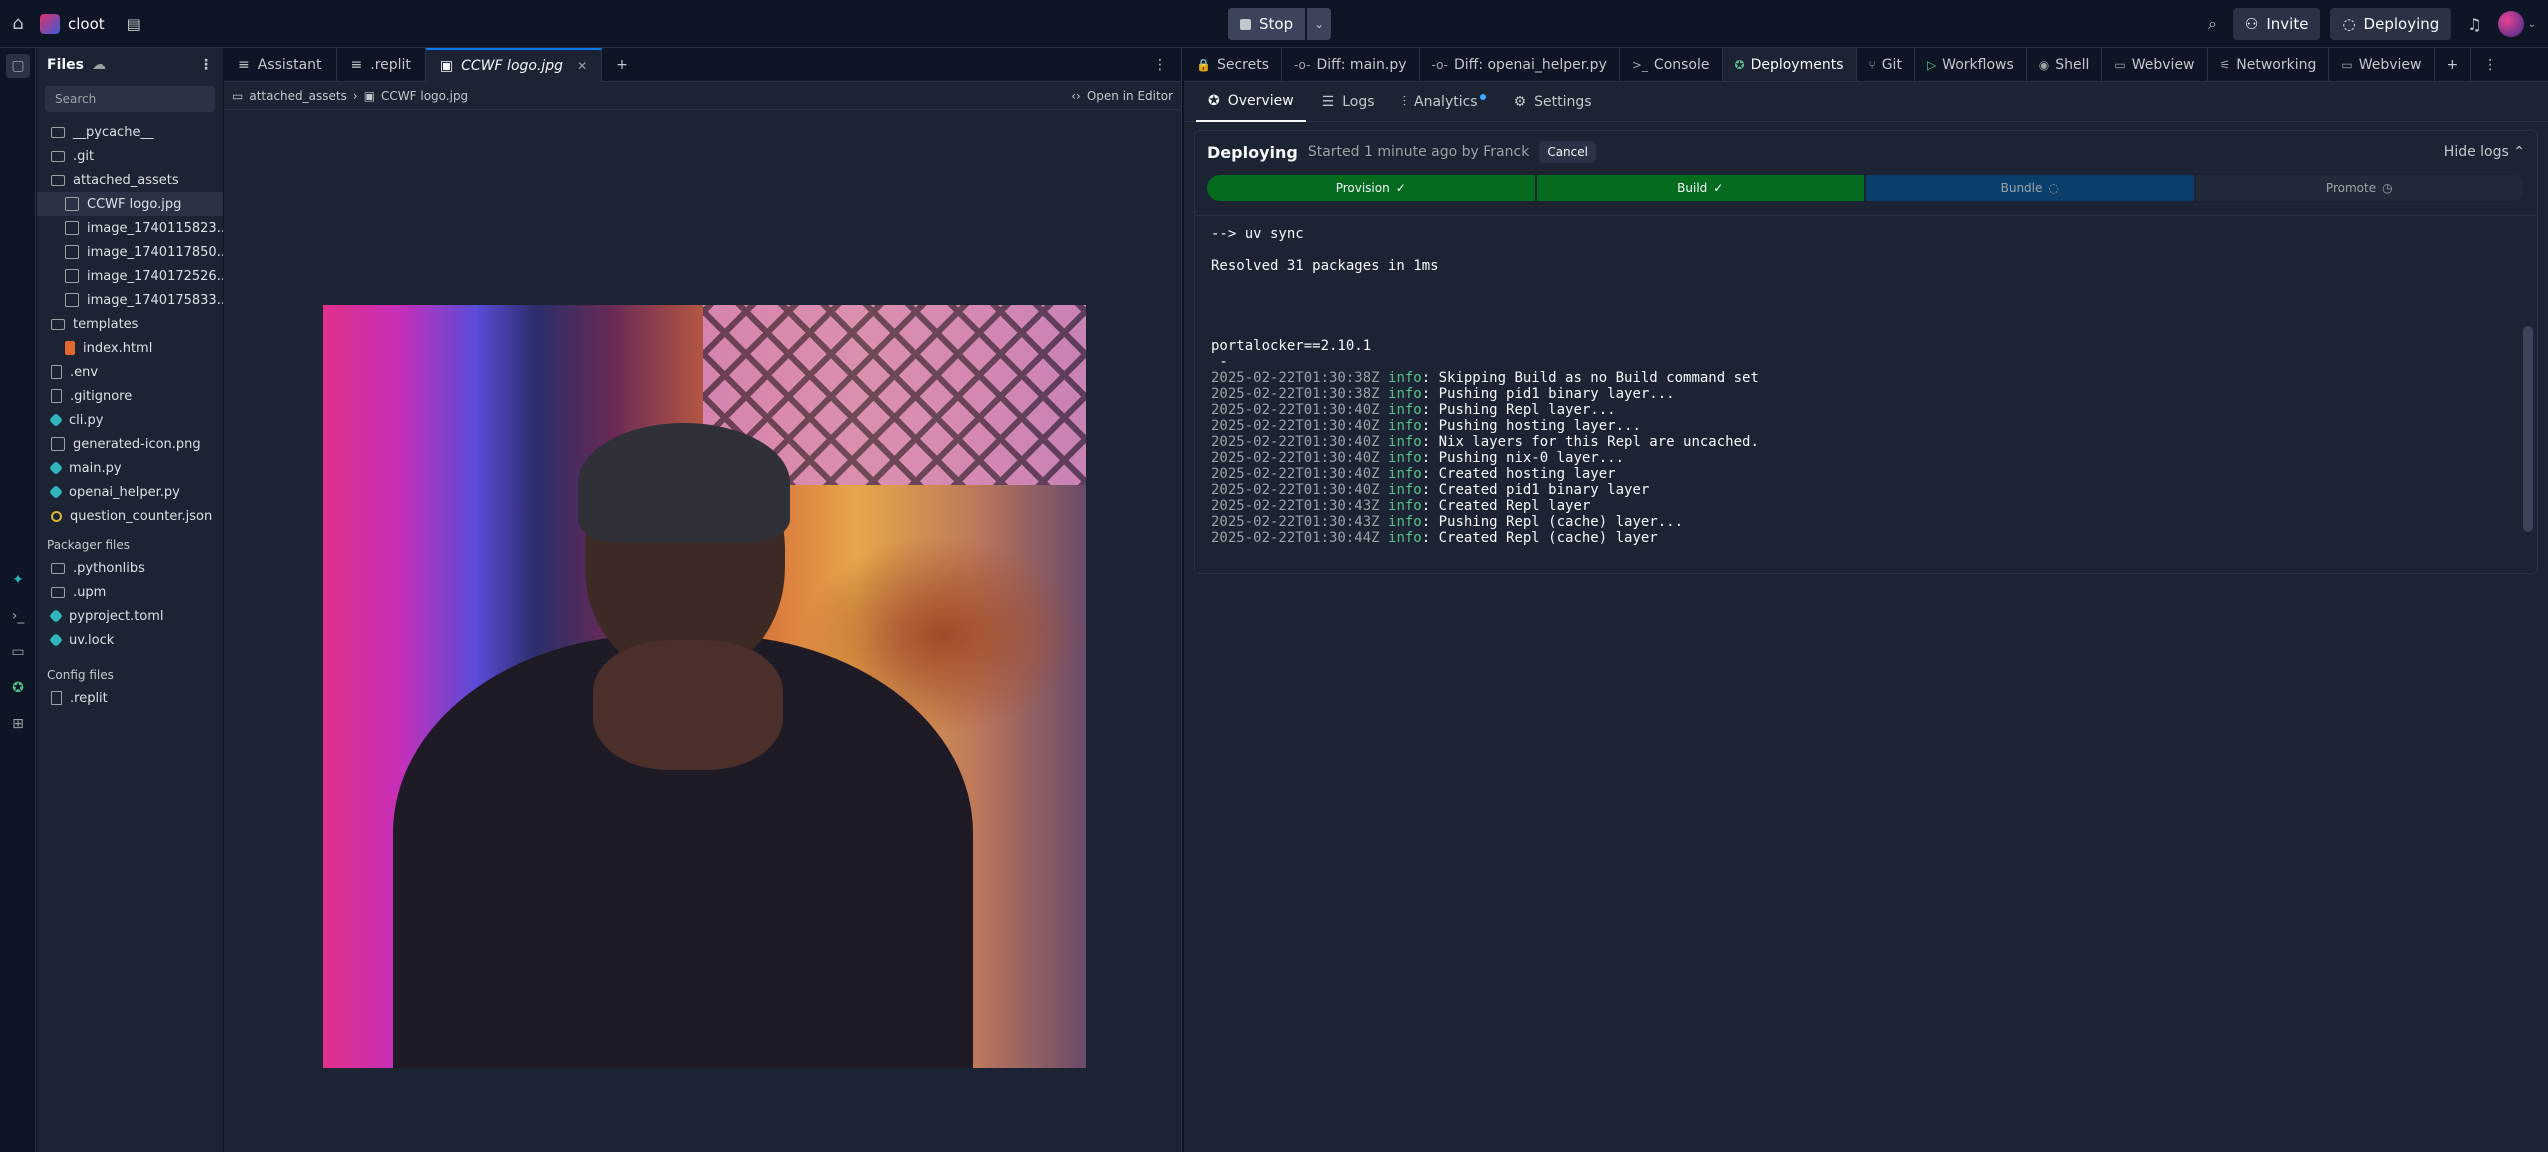  What do you see at coordinates (1866, 362) in the screenshot?
I see `log-line: -` at bounding box center [1866, 362].